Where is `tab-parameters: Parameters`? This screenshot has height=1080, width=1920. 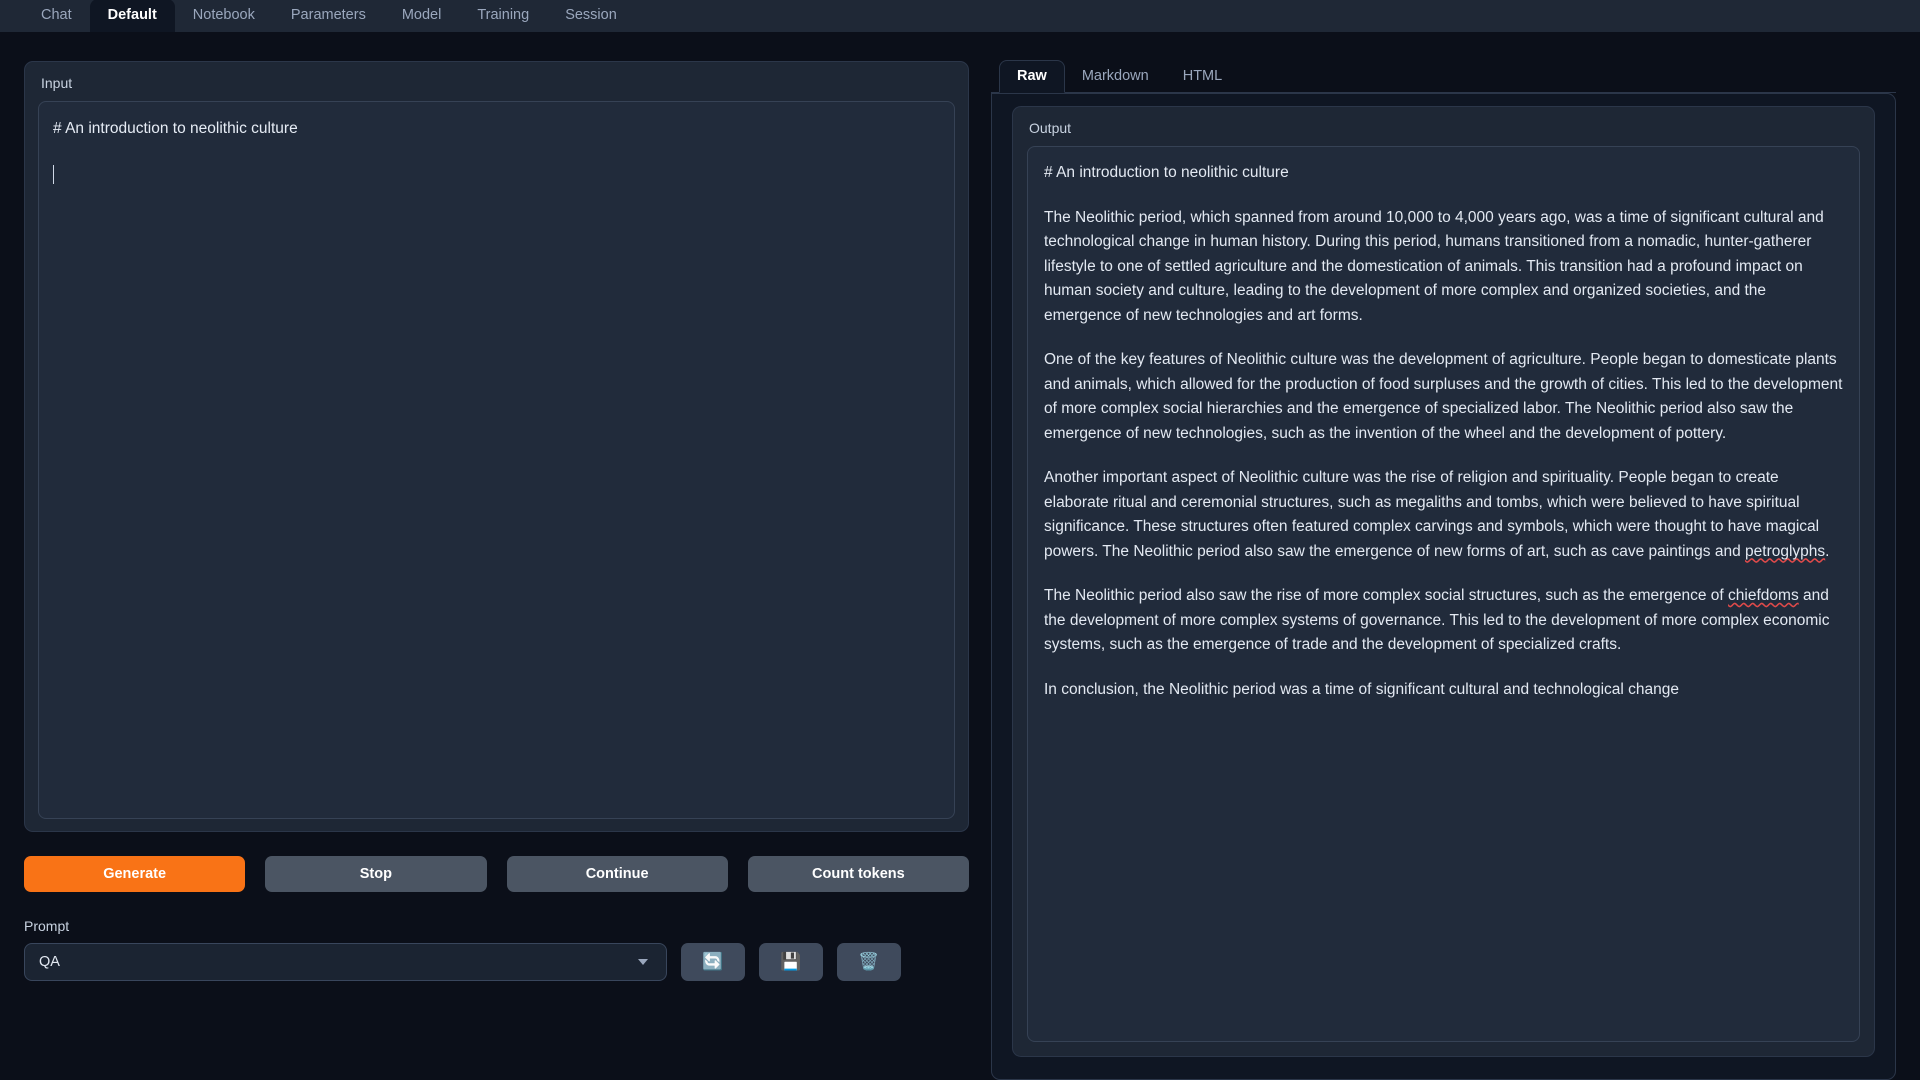 tab-parameters: Parameters is located at coordinates (328, 16).